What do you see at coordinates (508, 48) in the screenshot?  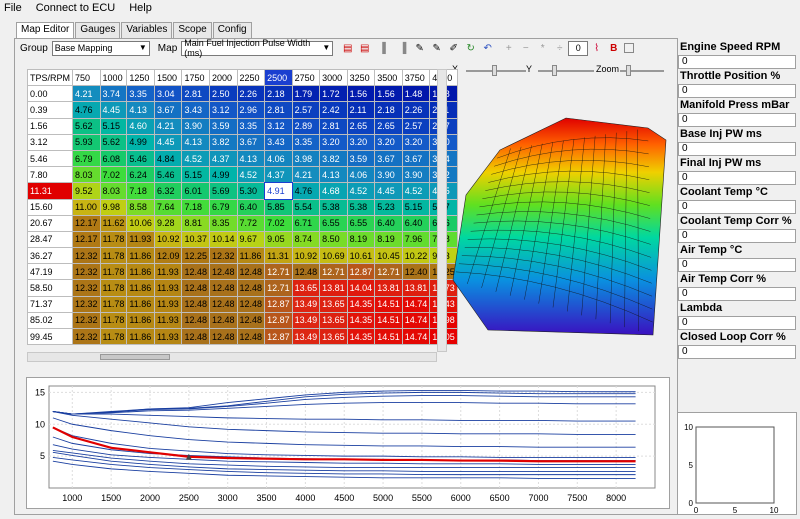 I see `add-icon: +` at bounding box center [508, 48].